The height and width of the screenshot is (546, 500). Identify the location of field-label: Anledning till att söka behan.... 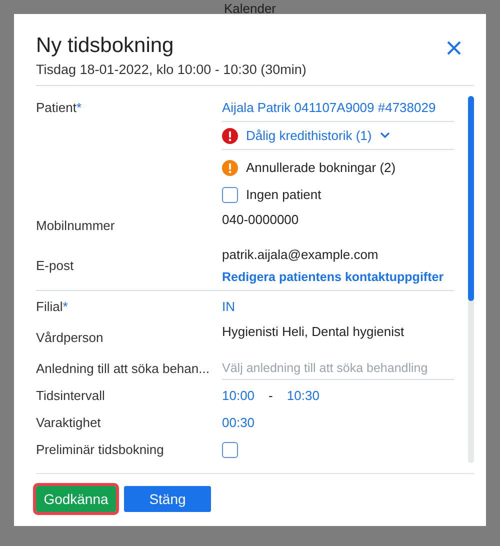
(123, 369).